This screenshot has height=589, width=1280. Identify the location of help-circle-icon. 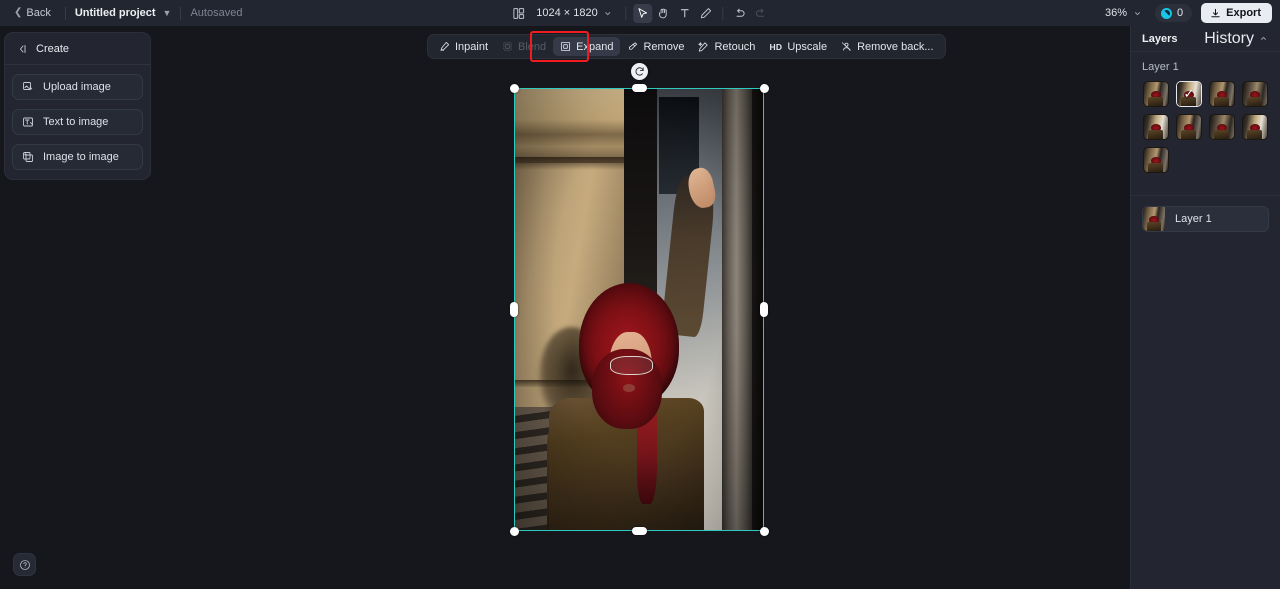
(24, 564).